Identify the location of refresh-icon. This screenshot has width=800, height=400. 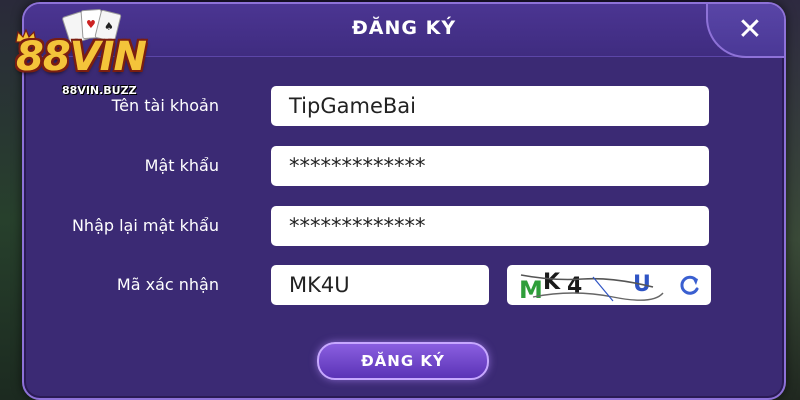
(689, 285).